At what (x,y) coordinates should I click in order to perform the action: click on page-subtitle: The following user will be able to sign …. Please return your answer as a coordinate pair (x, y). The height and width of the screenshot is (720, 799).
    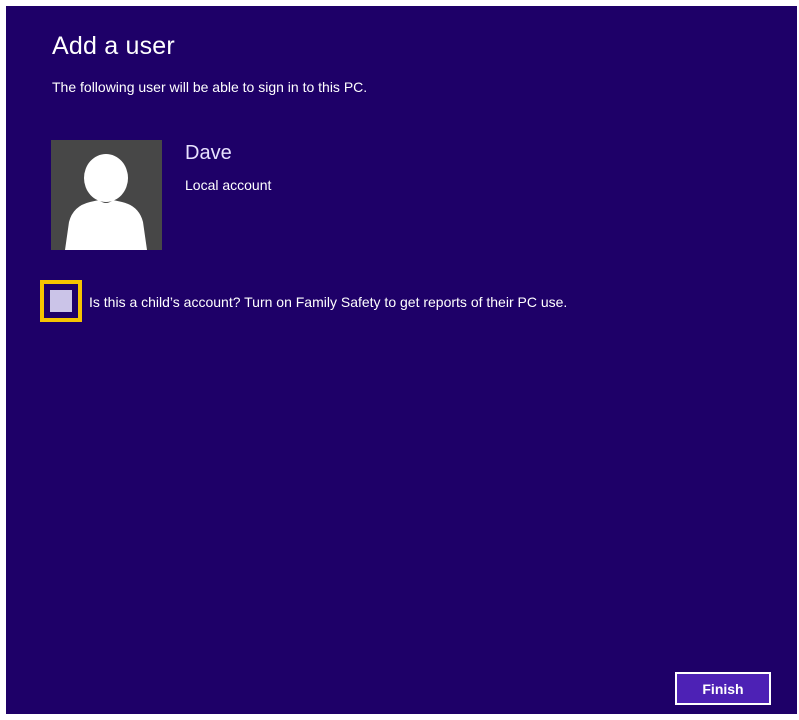
    Looking at the image, I should click on (210, 87).